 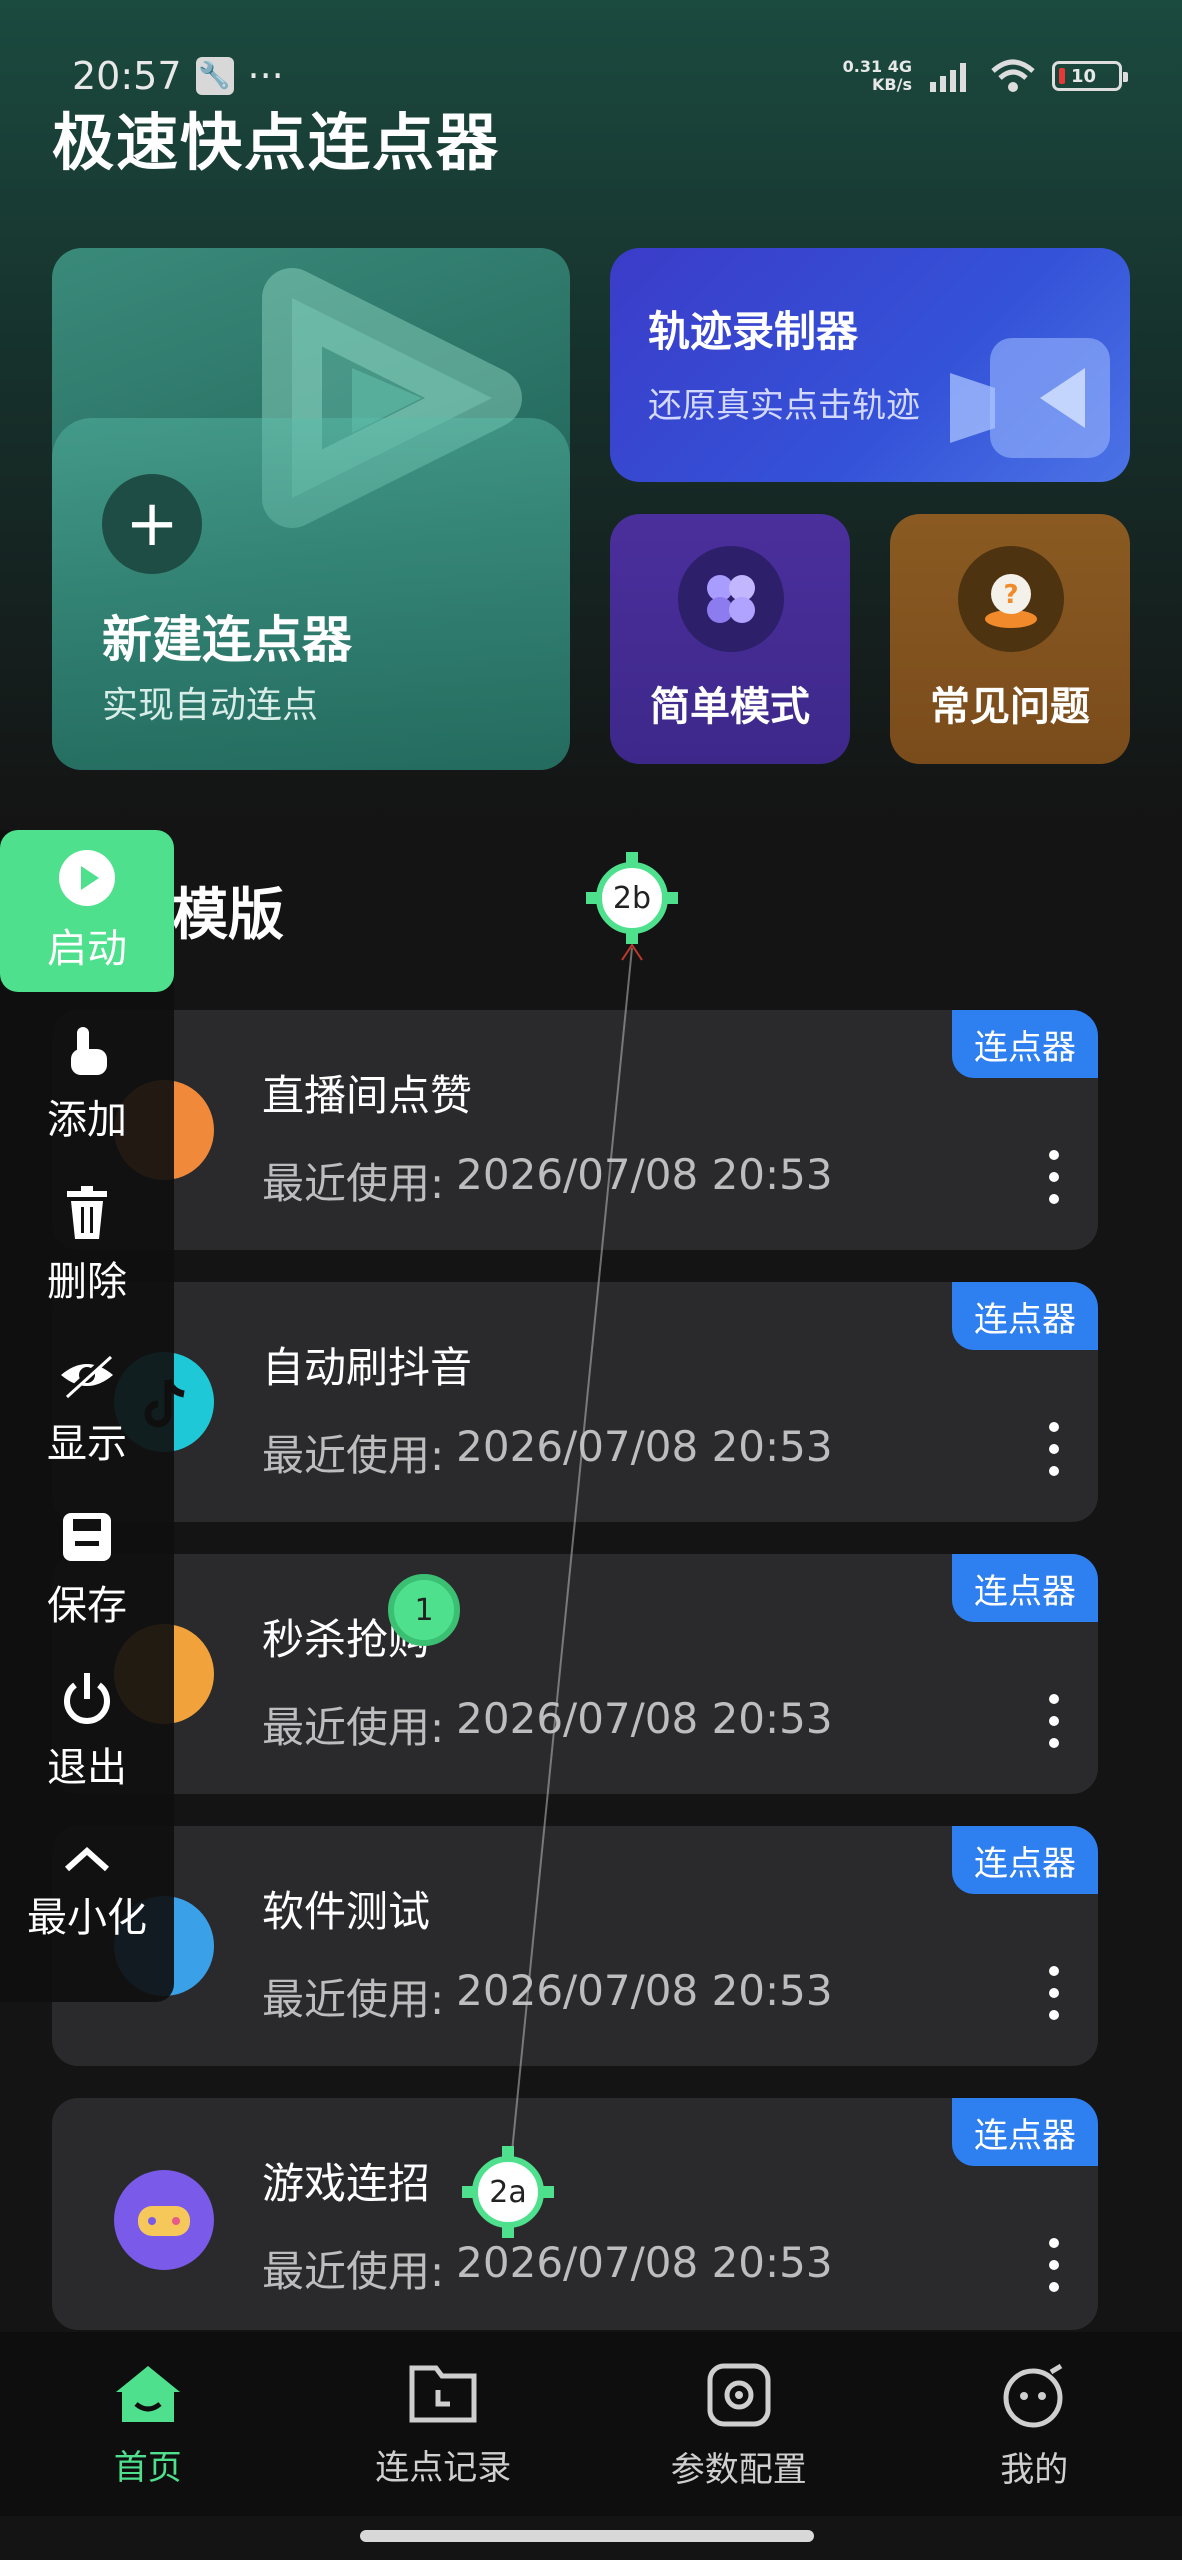 What do you see at coordinates (87, 1245) in the screenshot?
I see `delete-button: 删除` at bounding box center [87, 1245].